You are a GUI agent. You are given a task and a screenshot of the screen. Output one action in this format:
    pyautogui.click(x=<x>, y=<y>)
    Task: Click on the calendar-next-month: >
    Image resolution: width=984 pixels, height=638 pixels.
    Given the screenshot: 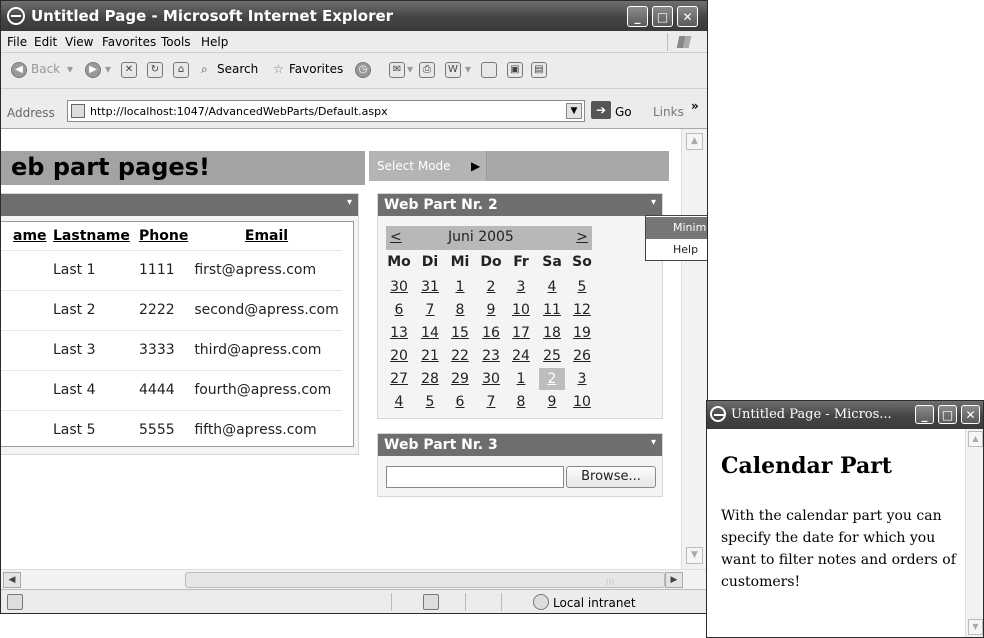 What is the action you would take?
    pyautogui.click(x=582, y=237)
    